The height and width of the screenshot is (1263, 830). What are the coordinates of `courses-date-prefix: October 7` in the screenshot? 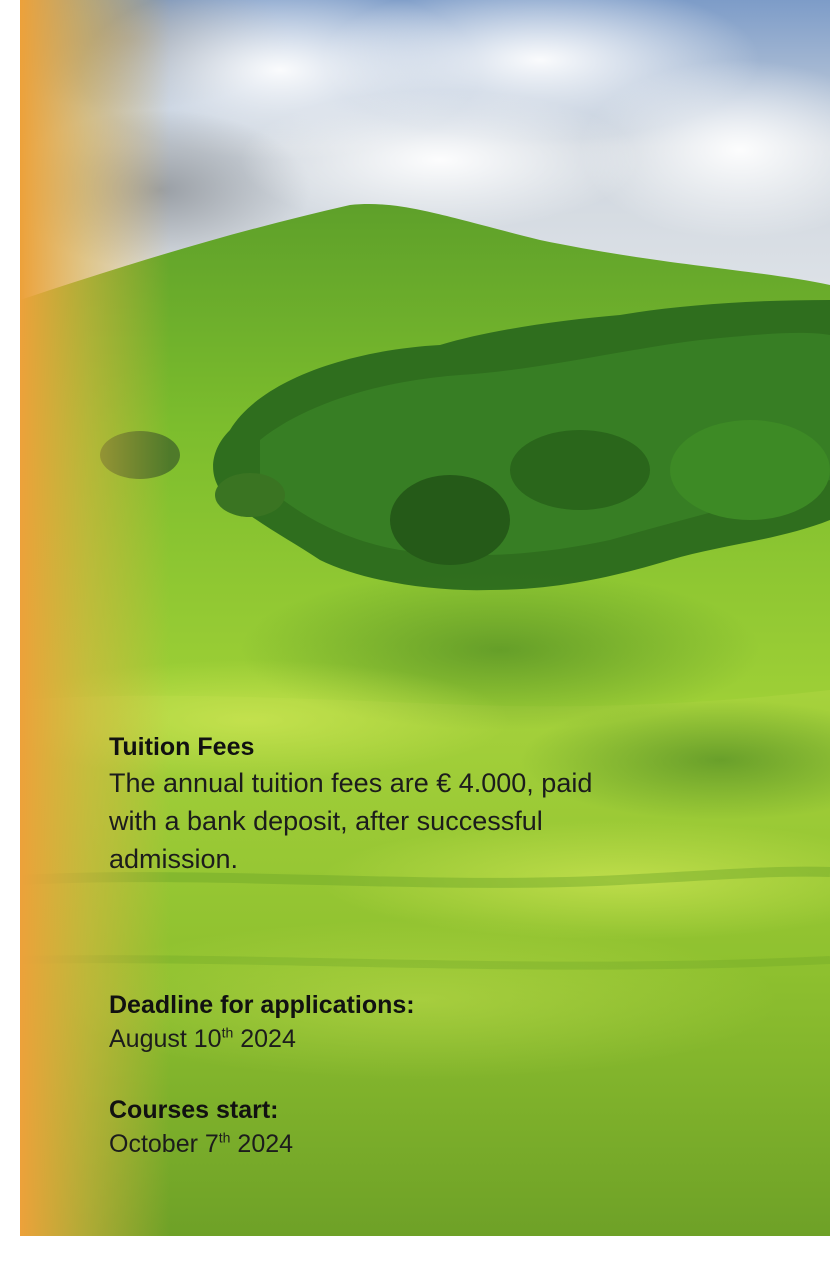 It's located at (164, 1144).